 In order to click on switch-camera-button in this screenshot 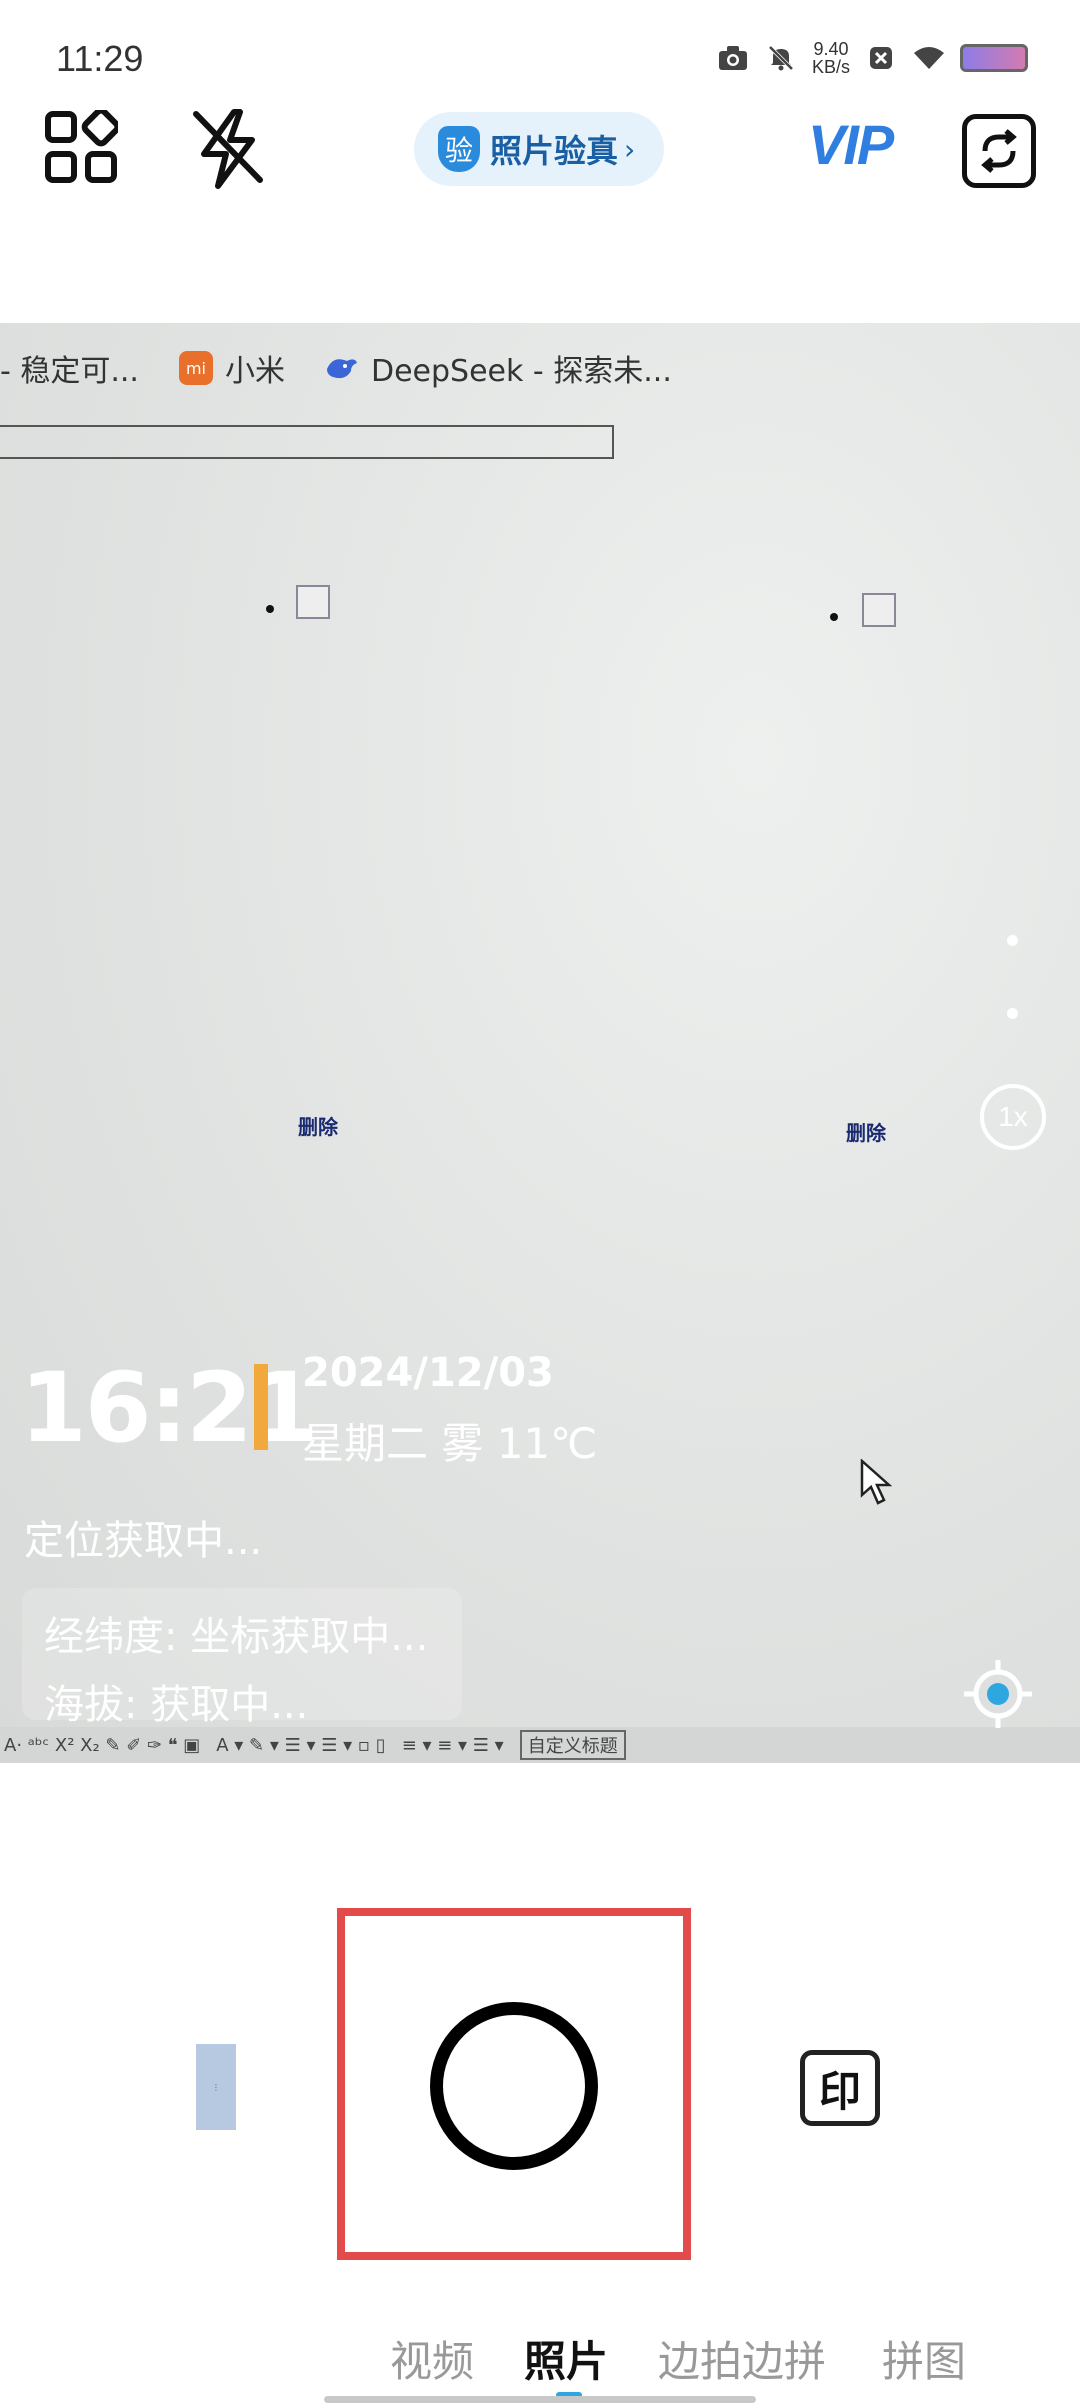, I will do `click(999, 151)`.